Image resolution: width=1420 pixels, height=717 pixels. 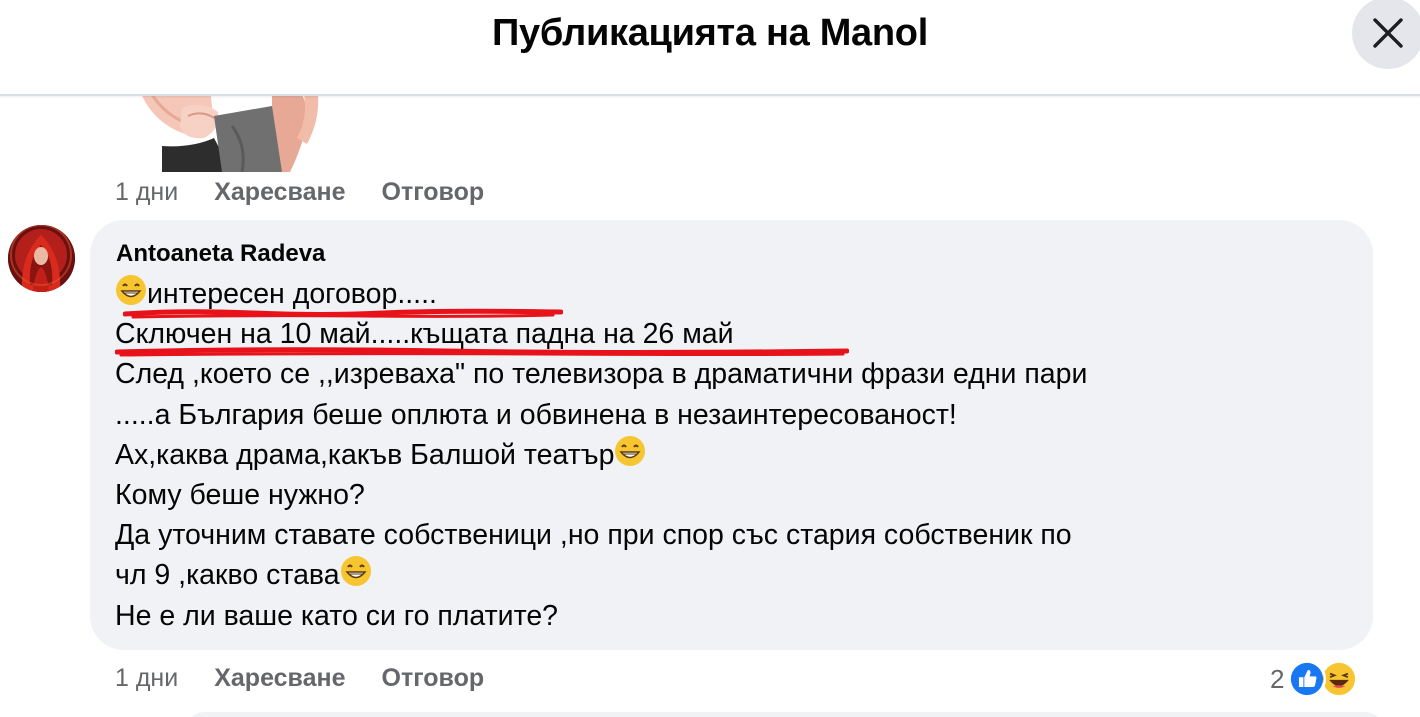 What do you see at coordinates (220, 254) in the screenshot?
I see `comment-author: Antoaneta Radeva` at bounding box center [220, 254].